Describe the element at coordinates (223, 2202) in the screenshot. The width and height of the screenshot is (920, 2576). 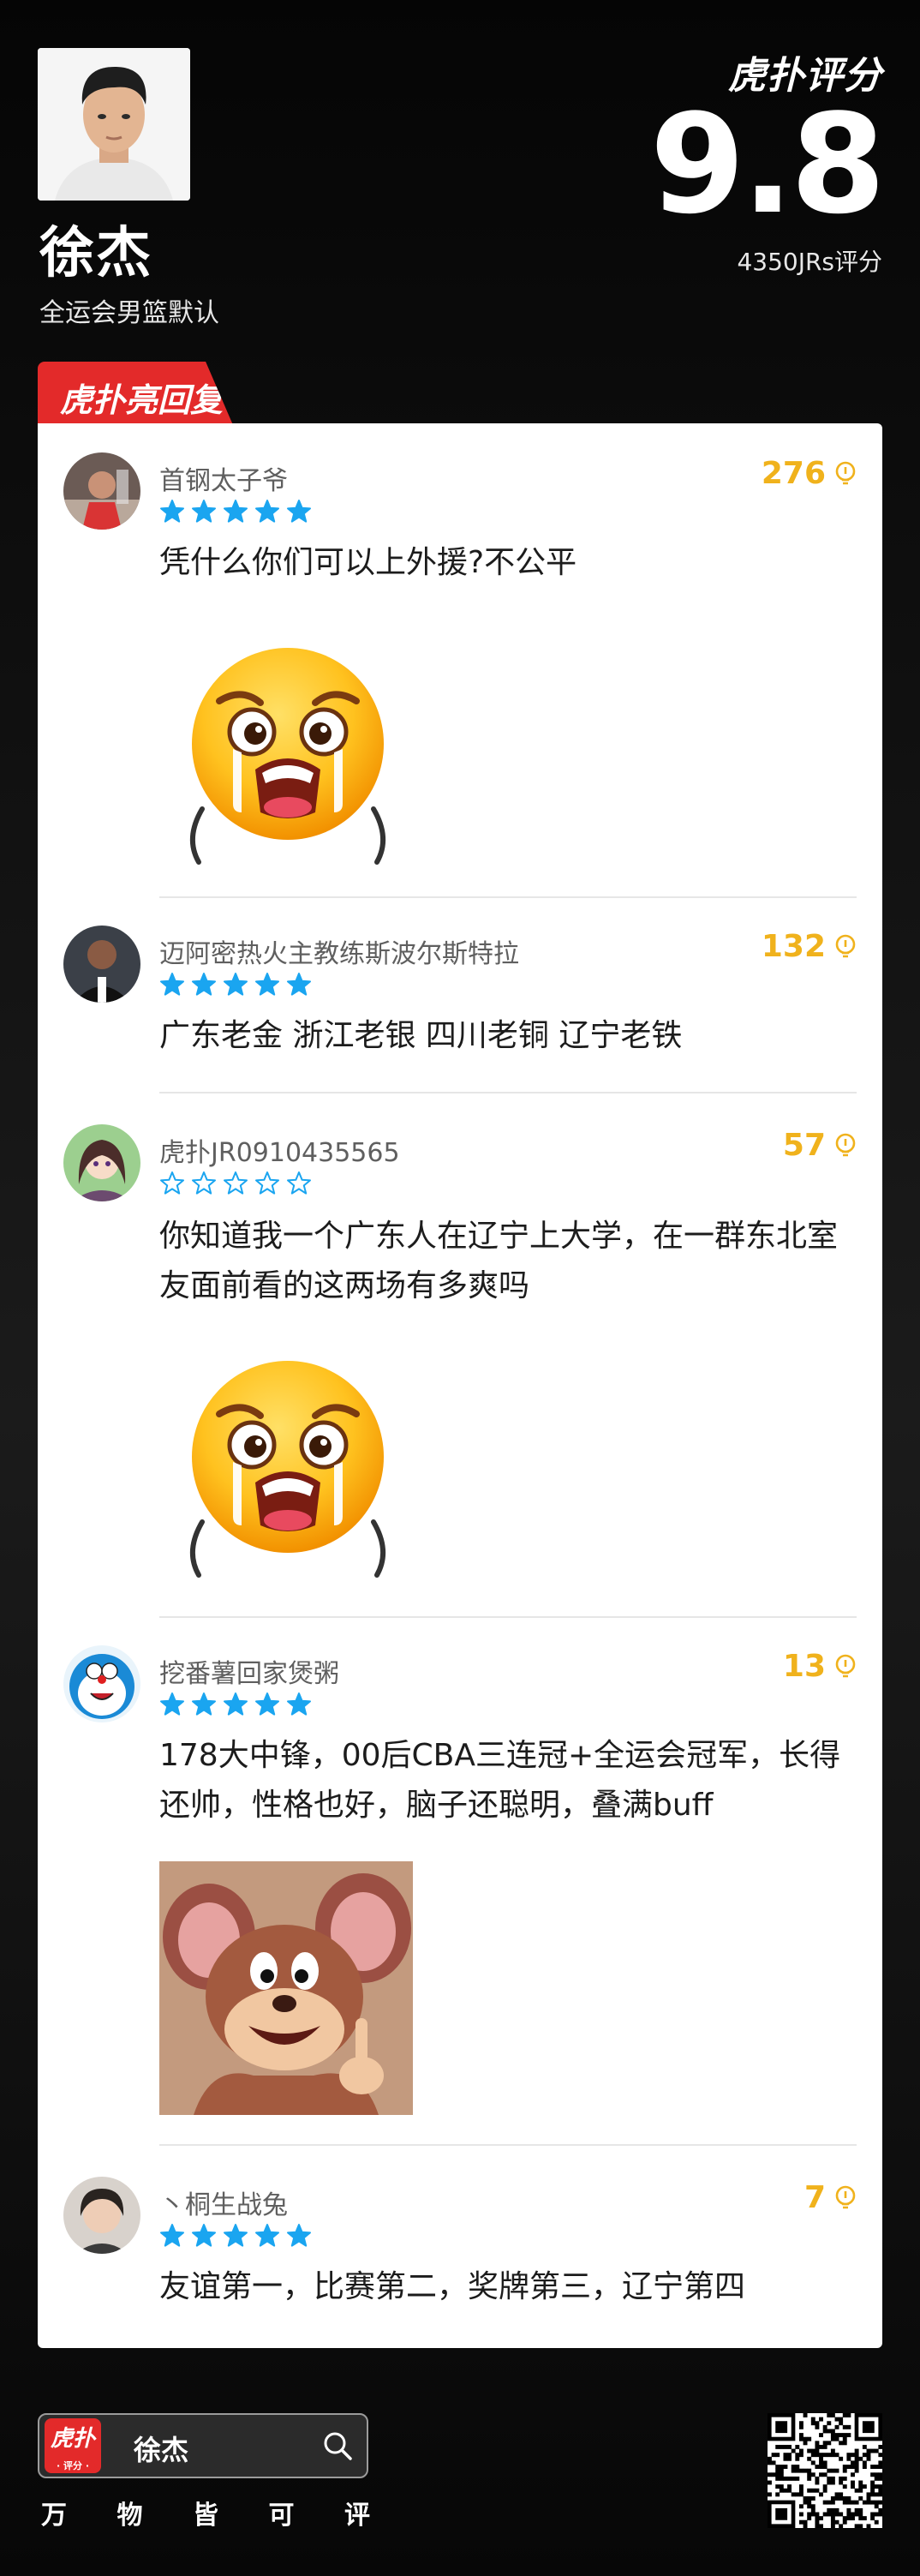
I see `username: 丶桐生战兔` at that location.